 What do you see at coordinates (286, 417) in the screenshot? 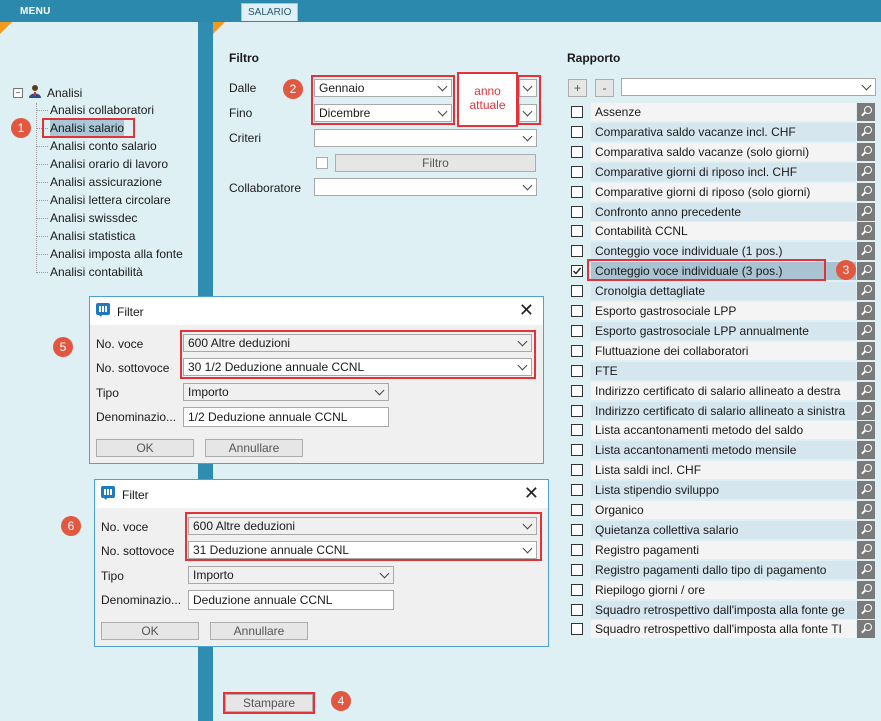
I see `denominazione-input: 1/2 Deduzione annuale CCNL` at bounding box center [286, 417].